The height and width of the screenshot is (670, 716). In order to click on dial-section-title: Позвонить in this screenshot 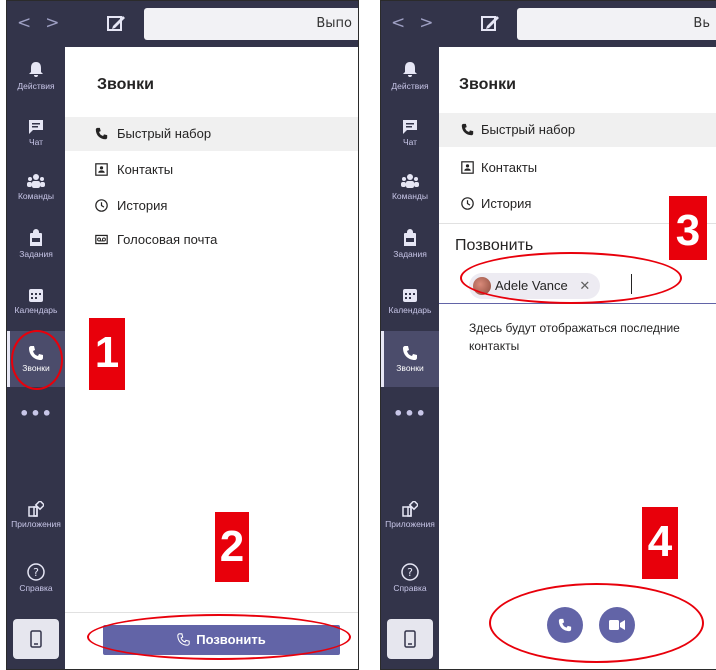, I will do `click(494, 245)`.